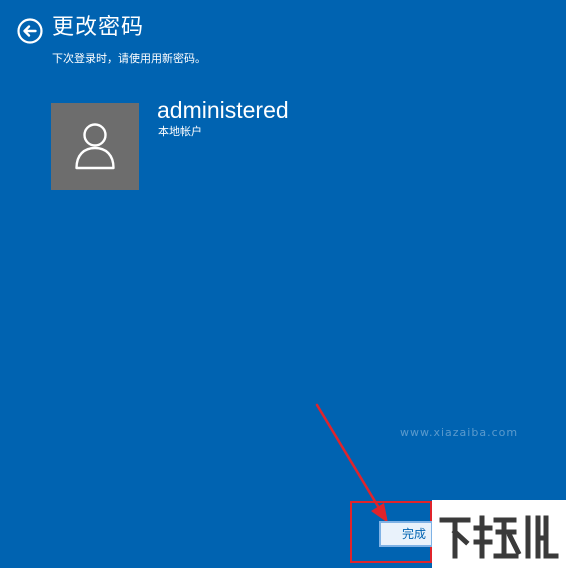  I want to click on back-button, so click(30, 31).